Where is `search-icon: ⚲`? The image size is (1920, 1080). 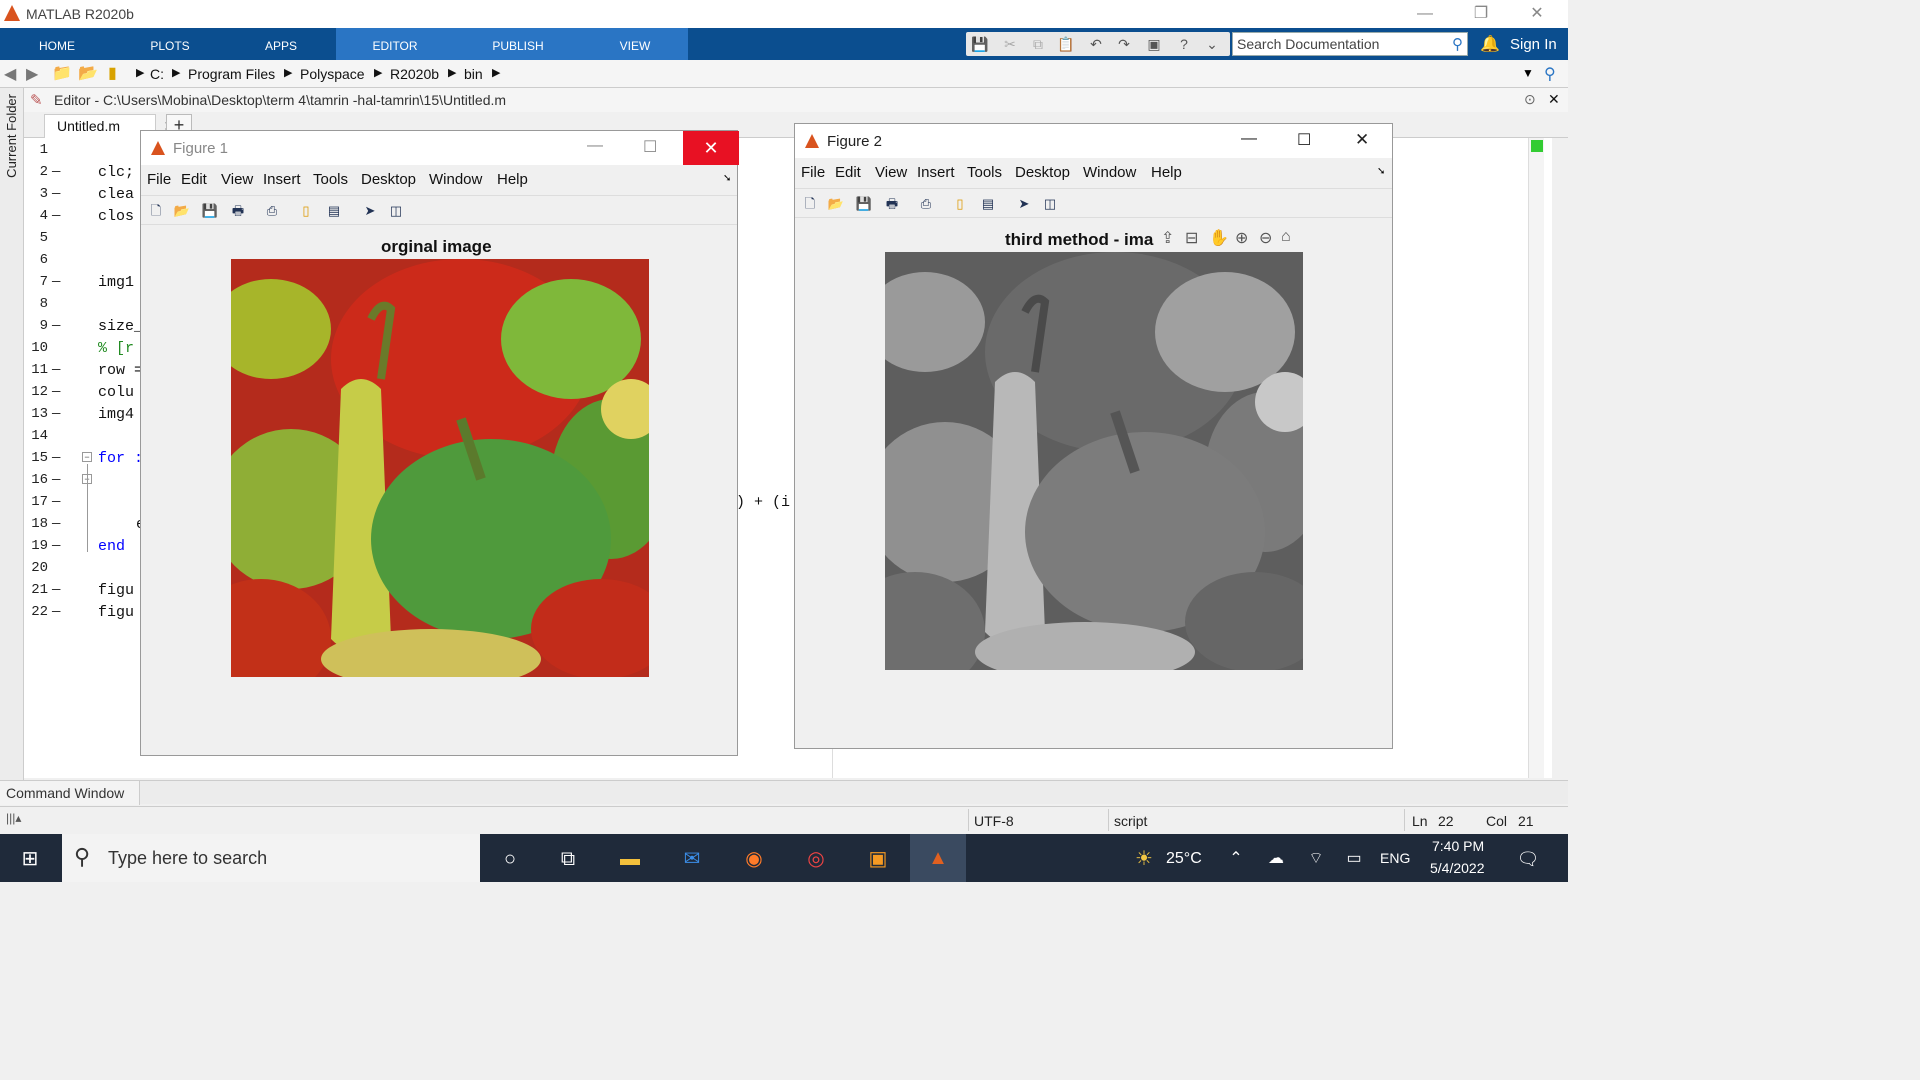 search-icon: ⚲ is located at coordinates (1457, 44).